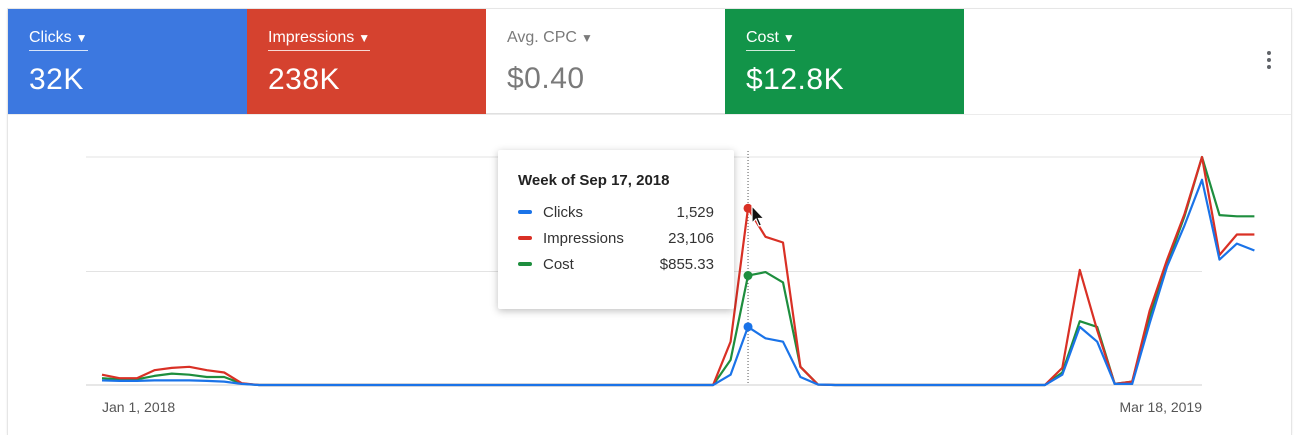  I want to click on tooltip-row-value: 1,529, so click(695, 212).